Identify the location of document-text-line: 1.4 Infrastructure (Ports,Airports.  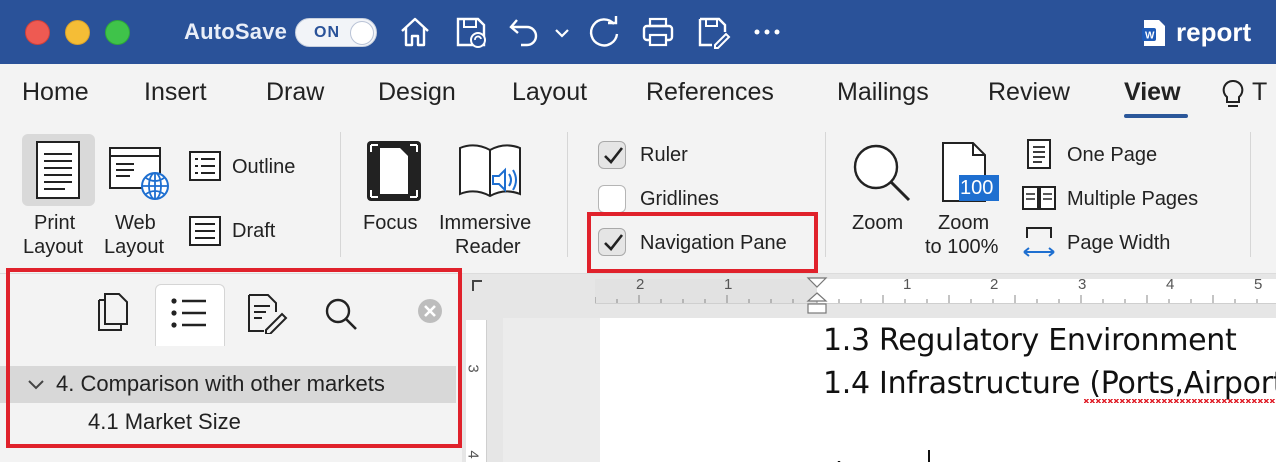
(1049, 383).